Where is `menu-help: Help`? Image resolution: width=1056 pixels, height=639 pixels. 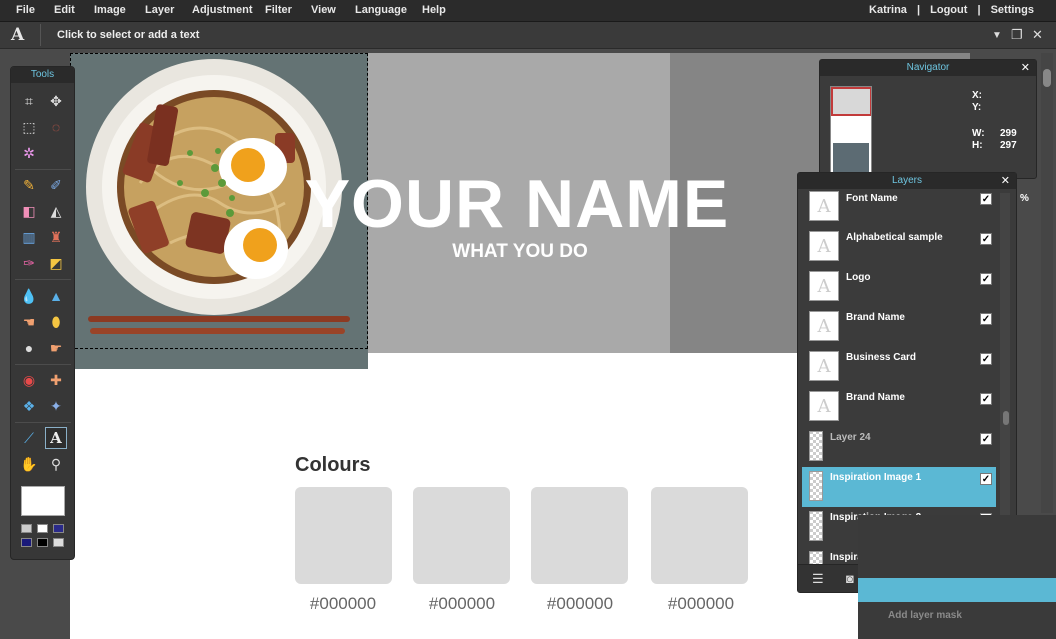 menu-help: Help is located at coordinates (434, 10).